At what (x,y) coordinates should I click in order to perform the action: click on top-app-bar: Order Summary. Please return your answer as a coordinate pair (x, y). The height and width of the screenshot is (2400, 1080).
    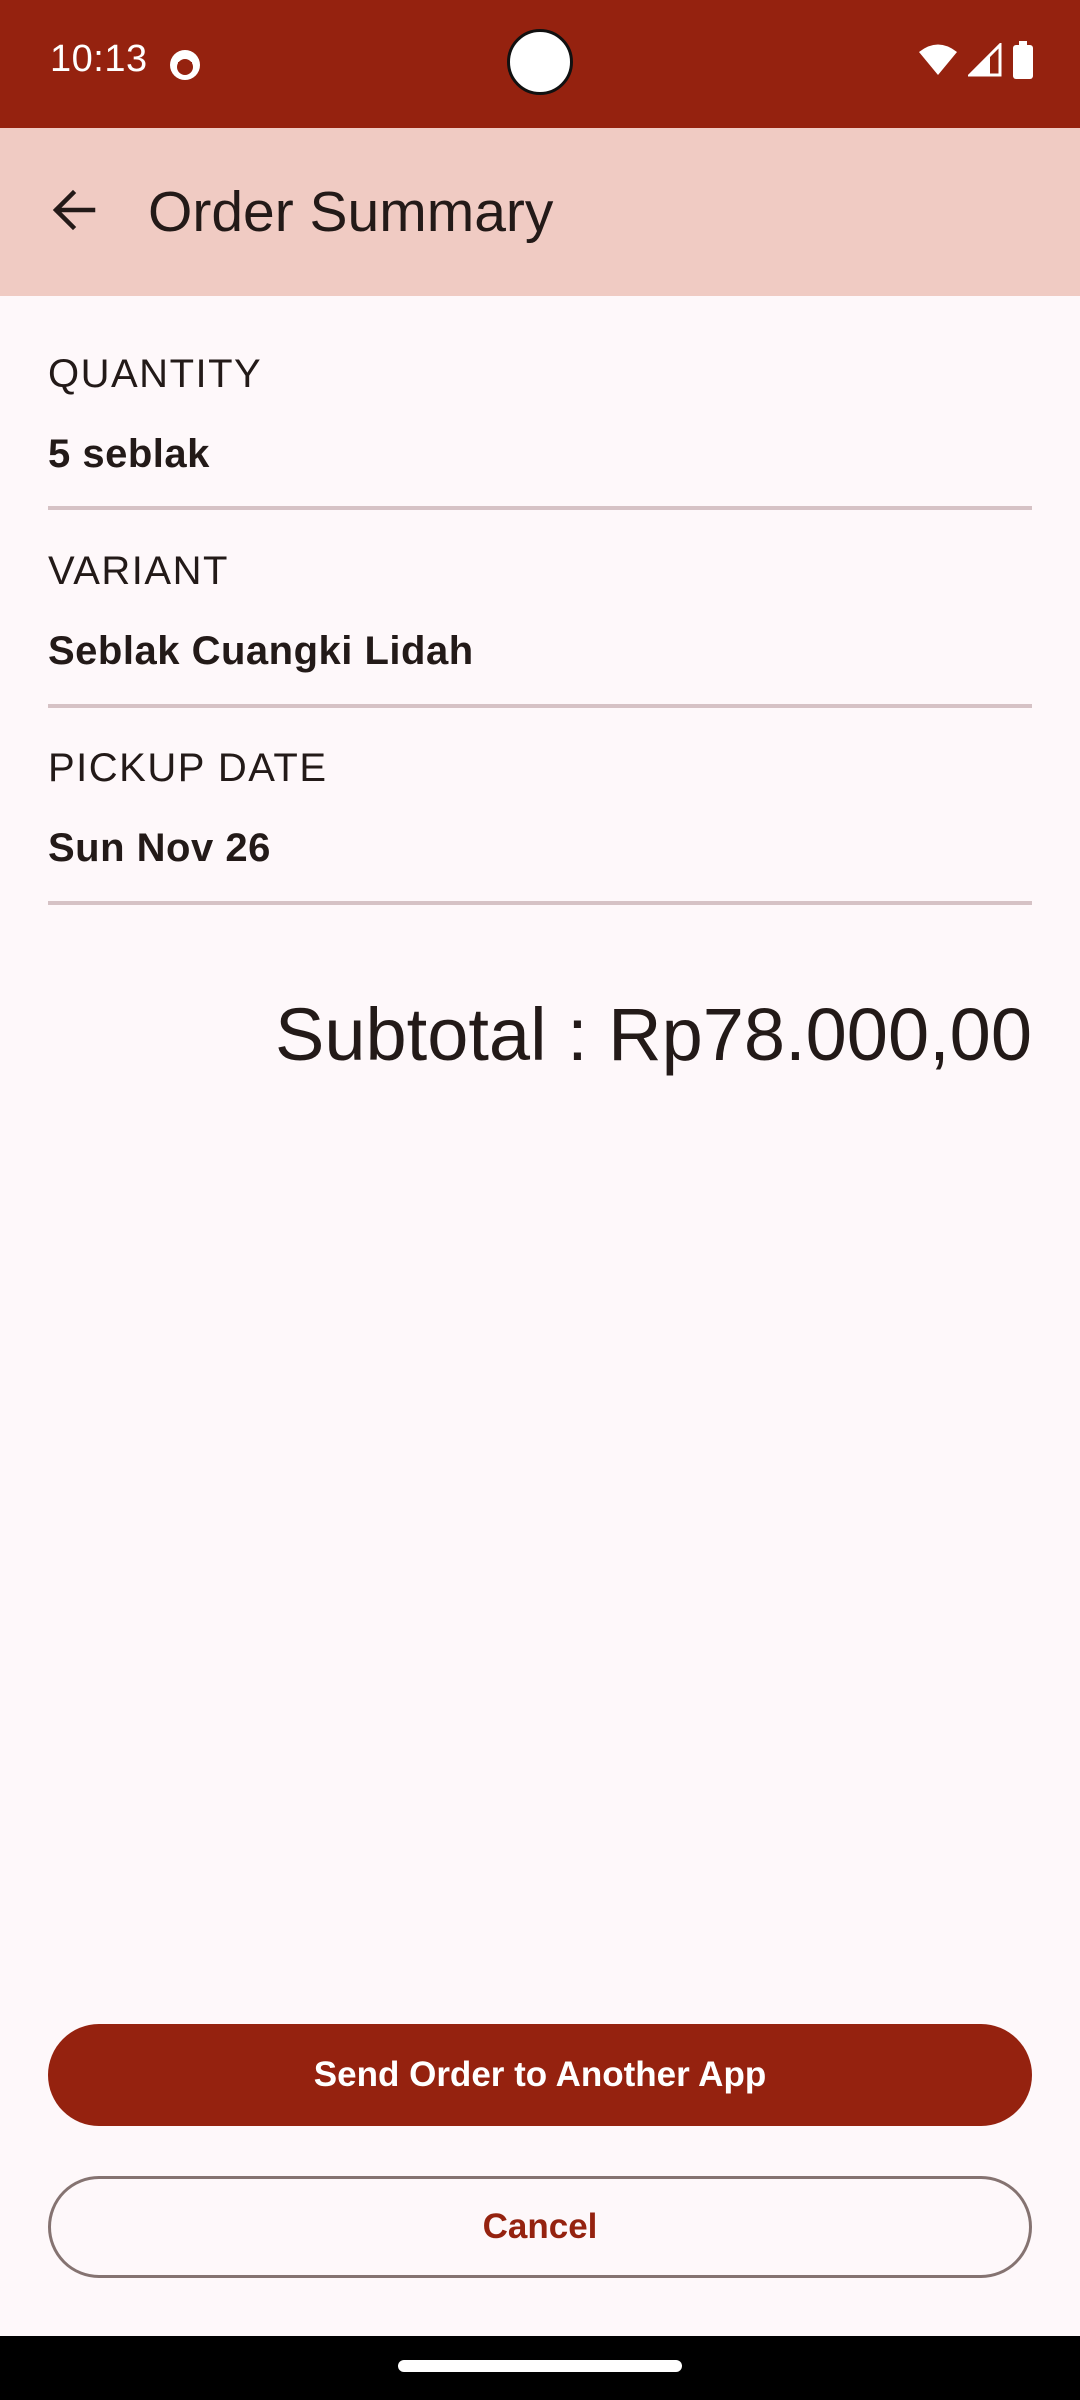
    Looking at the image, I should click on (540, 212).